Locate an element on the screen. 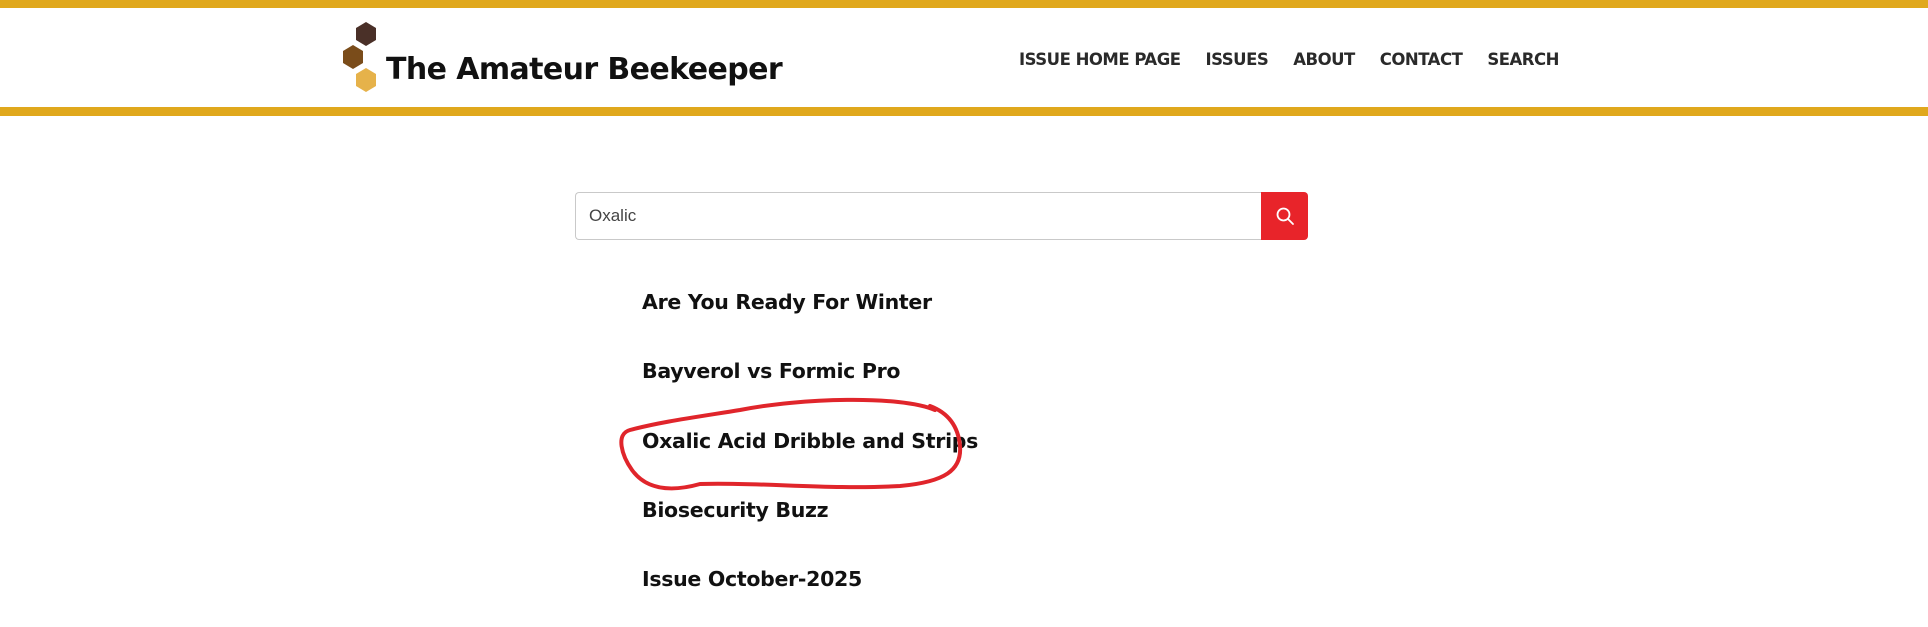 The height and width of the screenshot is (627, 1928). search-input is located at coordinates (918, 216).